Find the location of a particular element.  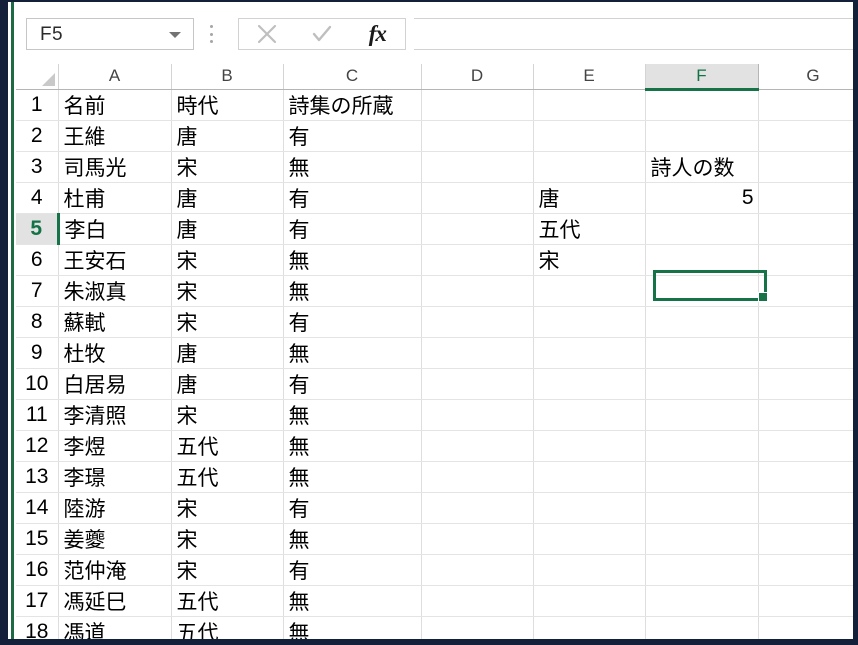

select-all-button is located at coordinates (37, 77).